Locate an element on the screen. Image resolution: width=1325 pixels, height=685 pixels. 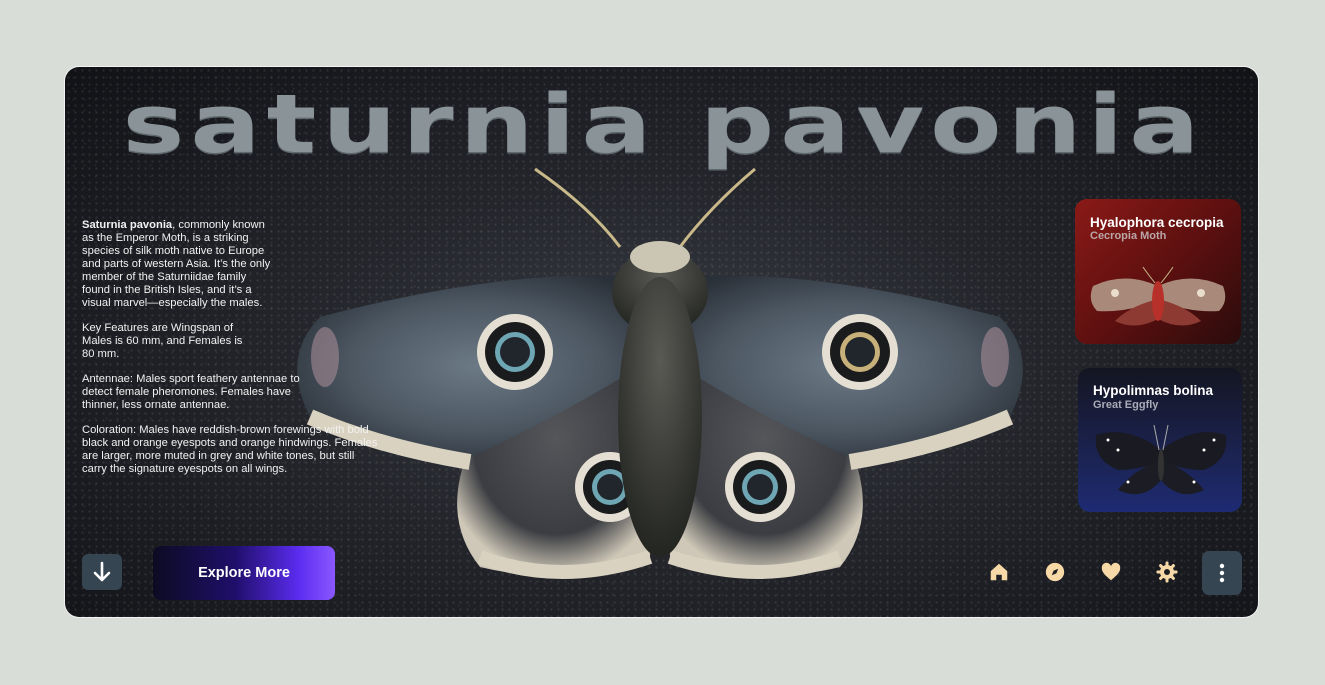
scroll-down-button is located at coordinates (102, 572).